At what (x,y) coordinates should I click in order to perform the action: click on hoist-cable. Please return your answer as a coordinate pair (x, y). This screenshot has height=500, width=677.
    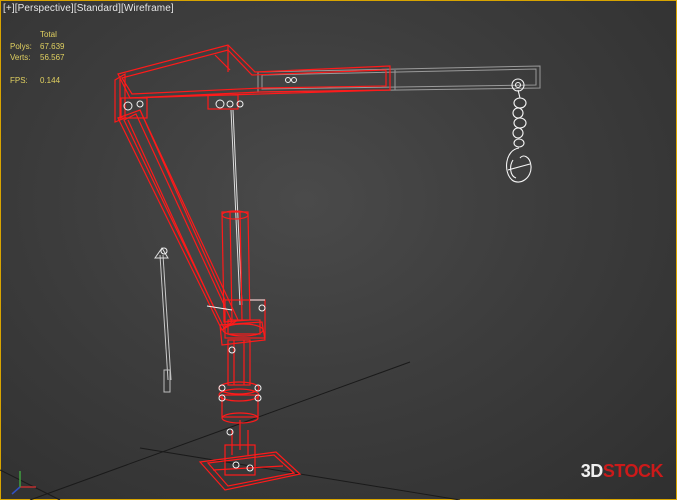
    Looking at the image, I should click on (236, 207).